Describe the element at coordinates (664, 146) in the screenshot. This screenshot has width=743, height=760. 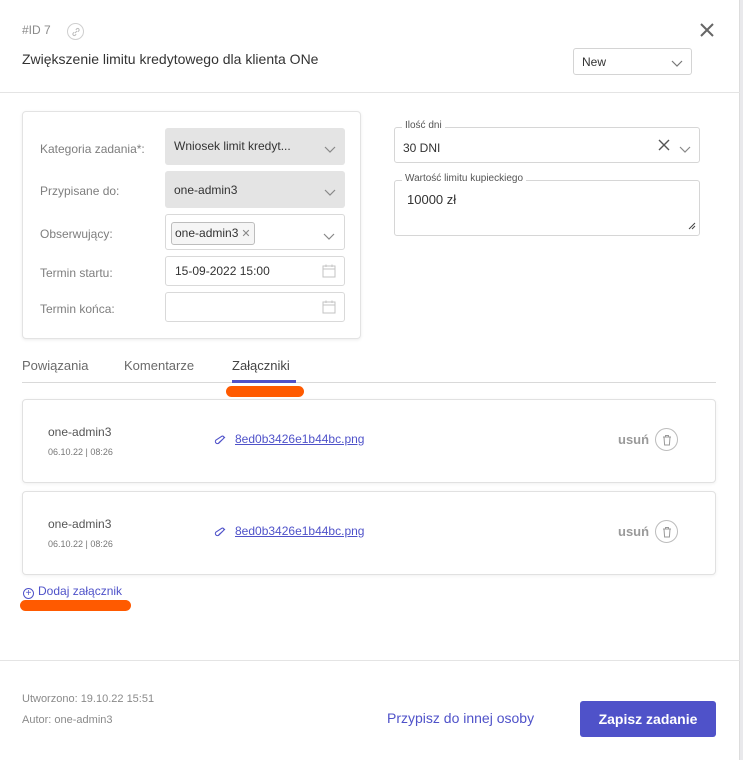
I see `clear-icon` at that location.